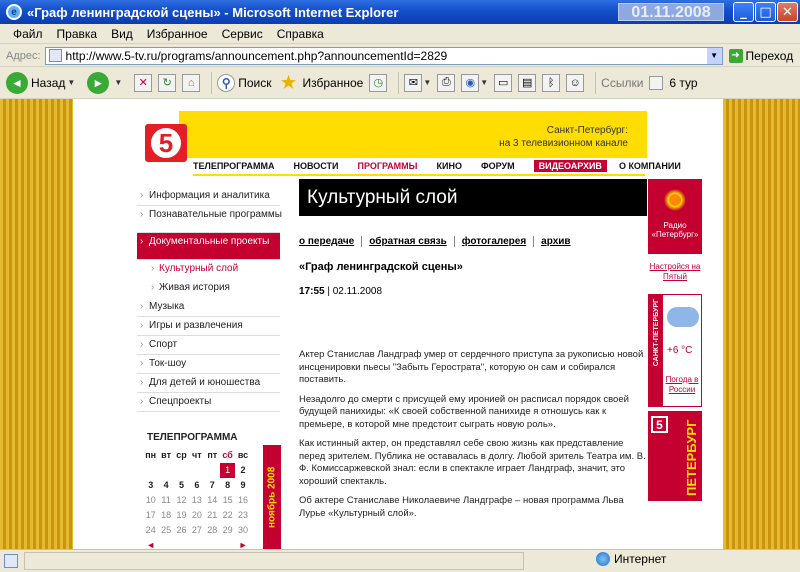 The image size is (800, 572). I want to click on calendar-day: 12, so click(181, 500).